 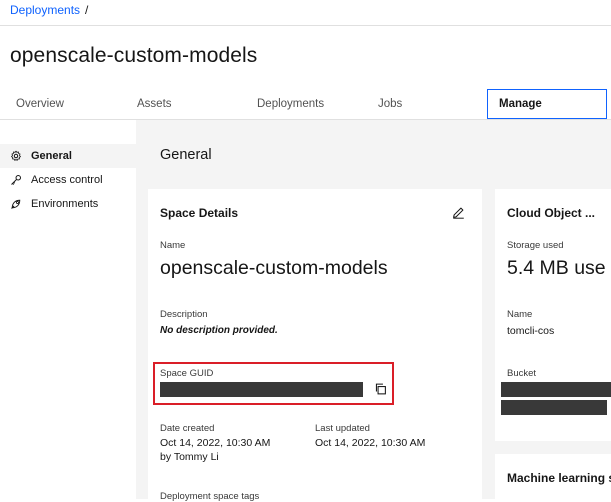 I want to click on sidebar-item-environments: Environments, so click(x=68, y=204).